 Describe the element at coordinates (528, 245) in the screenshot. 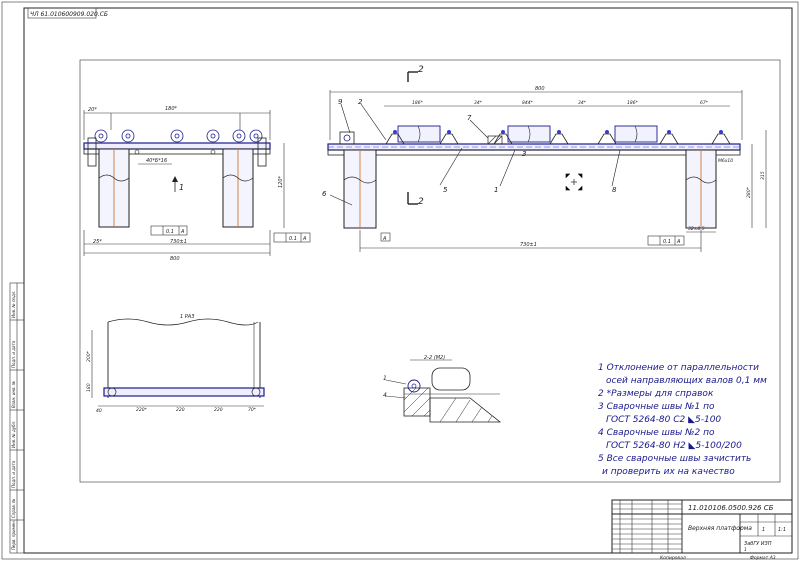

I see `front-dim-span: 730±1` at that location.